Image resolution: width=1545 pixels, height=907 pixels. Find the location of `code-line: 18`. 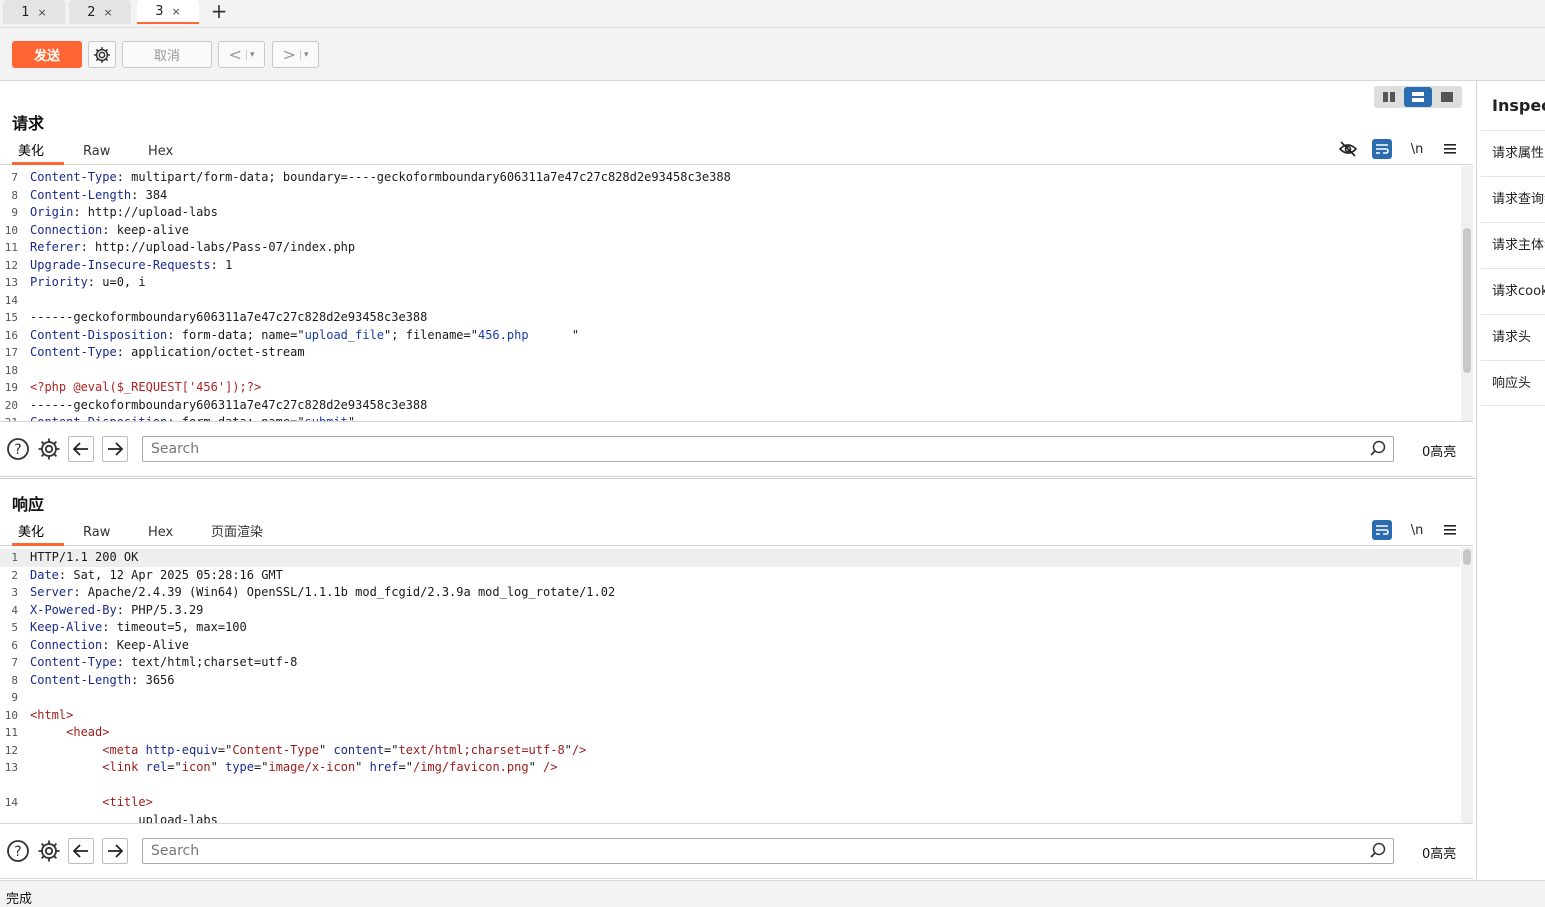

code-line: 18 is located at coordinates (730, 371).